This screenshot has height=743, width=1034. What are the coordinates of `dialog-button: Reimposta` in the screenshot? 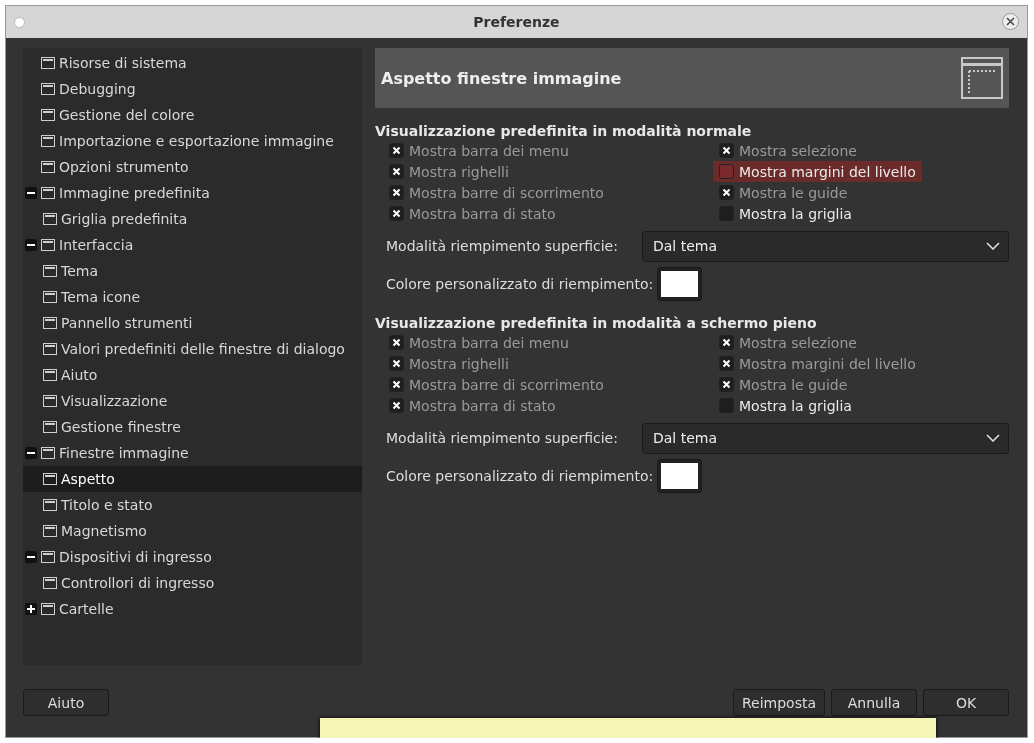 It's located at (778, 702).